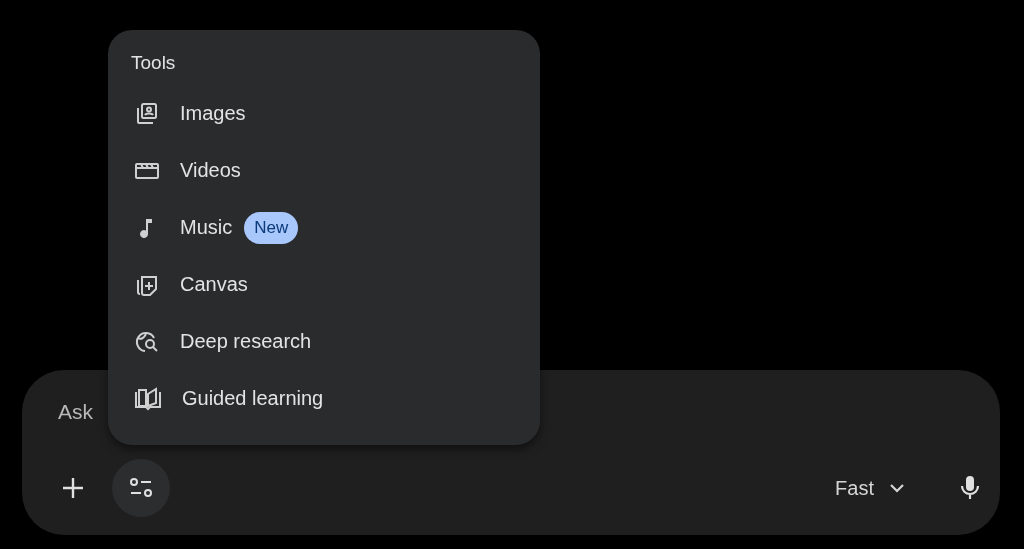 This screenshot has height=549, width=1024. Describe the element at coordinates (141, 488) in the screenshot. I see `sliders-icon` at that location.